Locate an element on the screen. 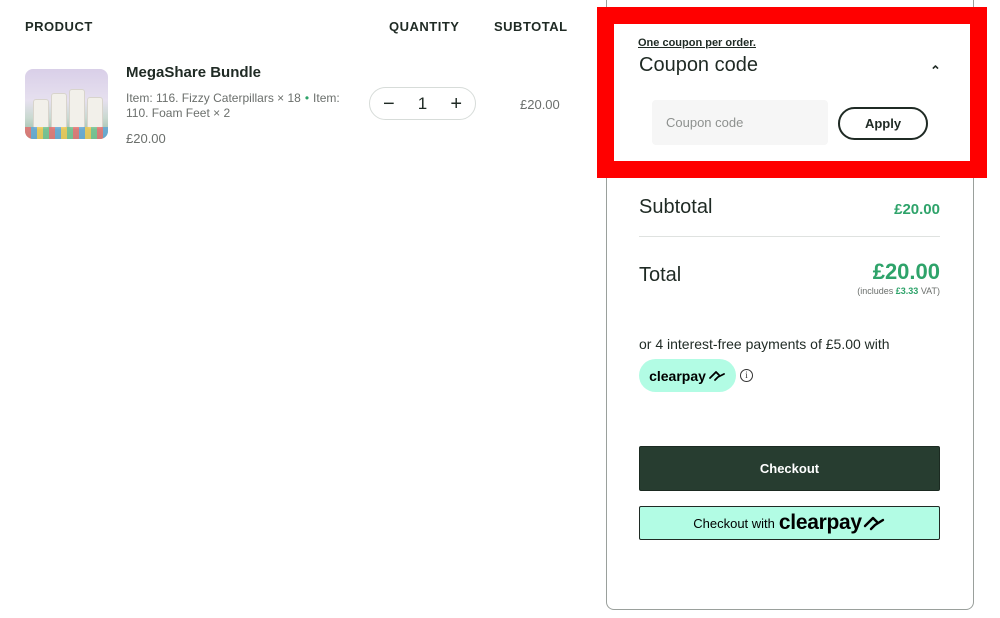  clearpay-checkout-brand: clearpay is located at coordinates (820, 522).